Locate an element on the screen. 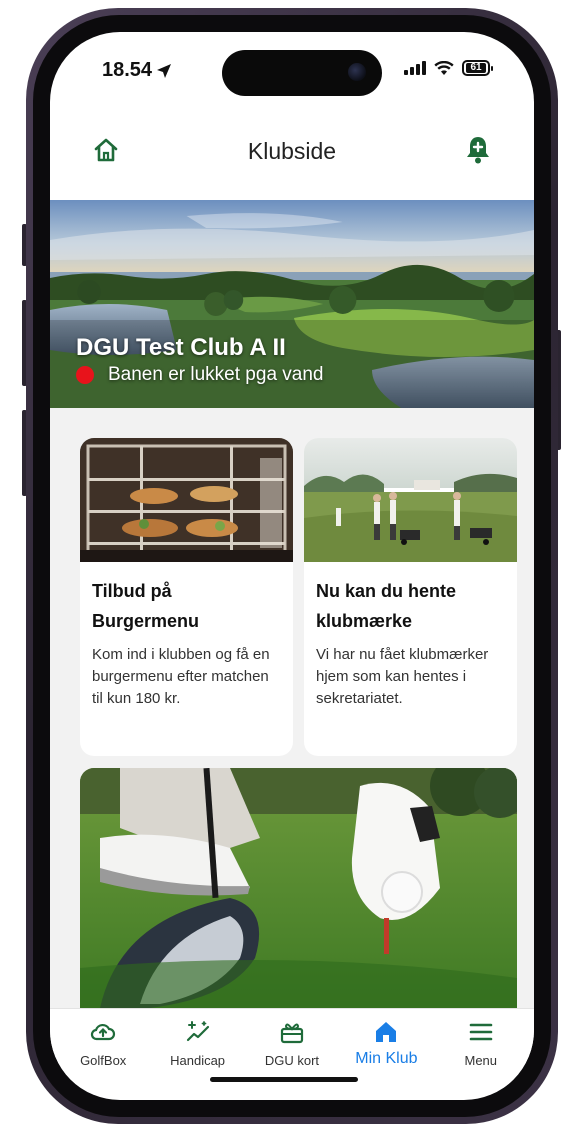 The image size is (583, 1132). hamburger-icon is located at coordinates (481, 1032).